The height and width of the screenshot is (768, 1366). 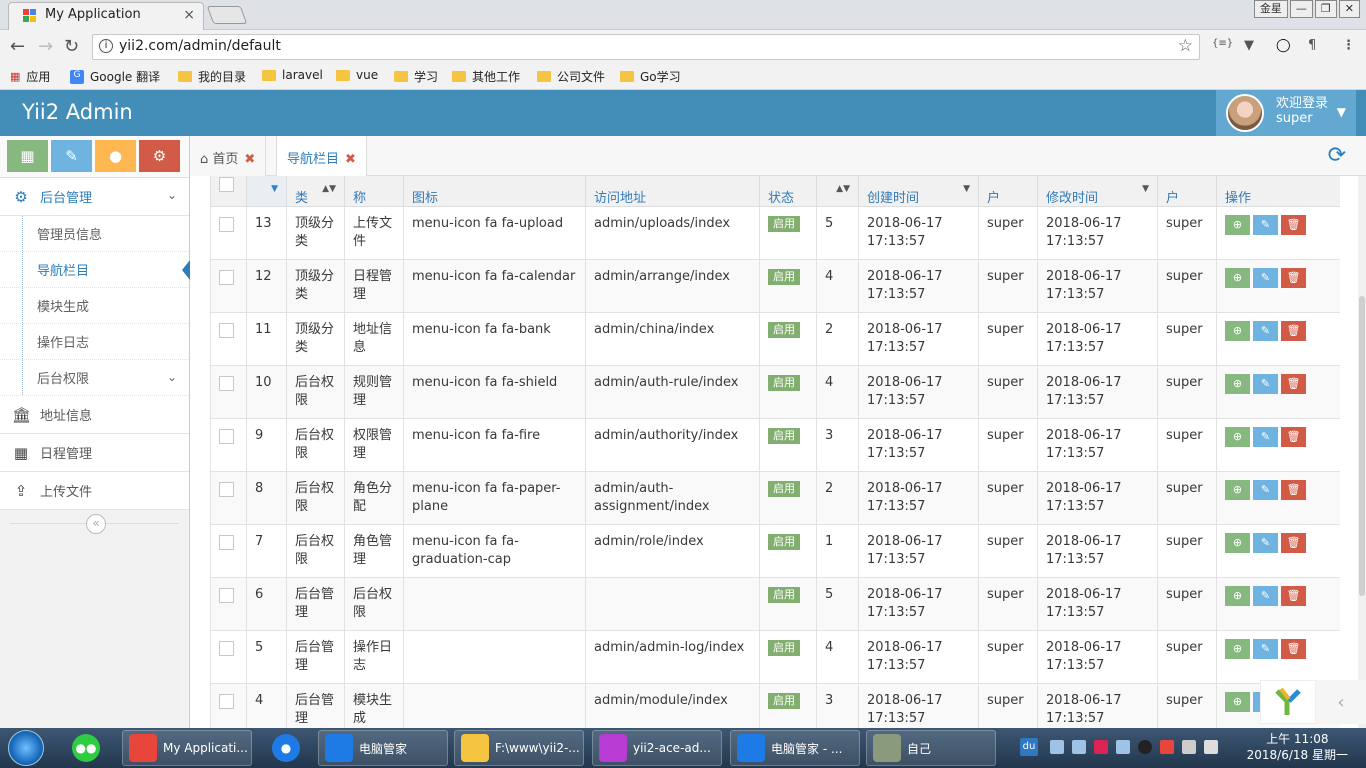 What do you see at coordinates (1297, 747) in the screenshot?
I see `system-clock: 上午 11:08 2018/6/18 星期一` at bounding box center [1297, 747].